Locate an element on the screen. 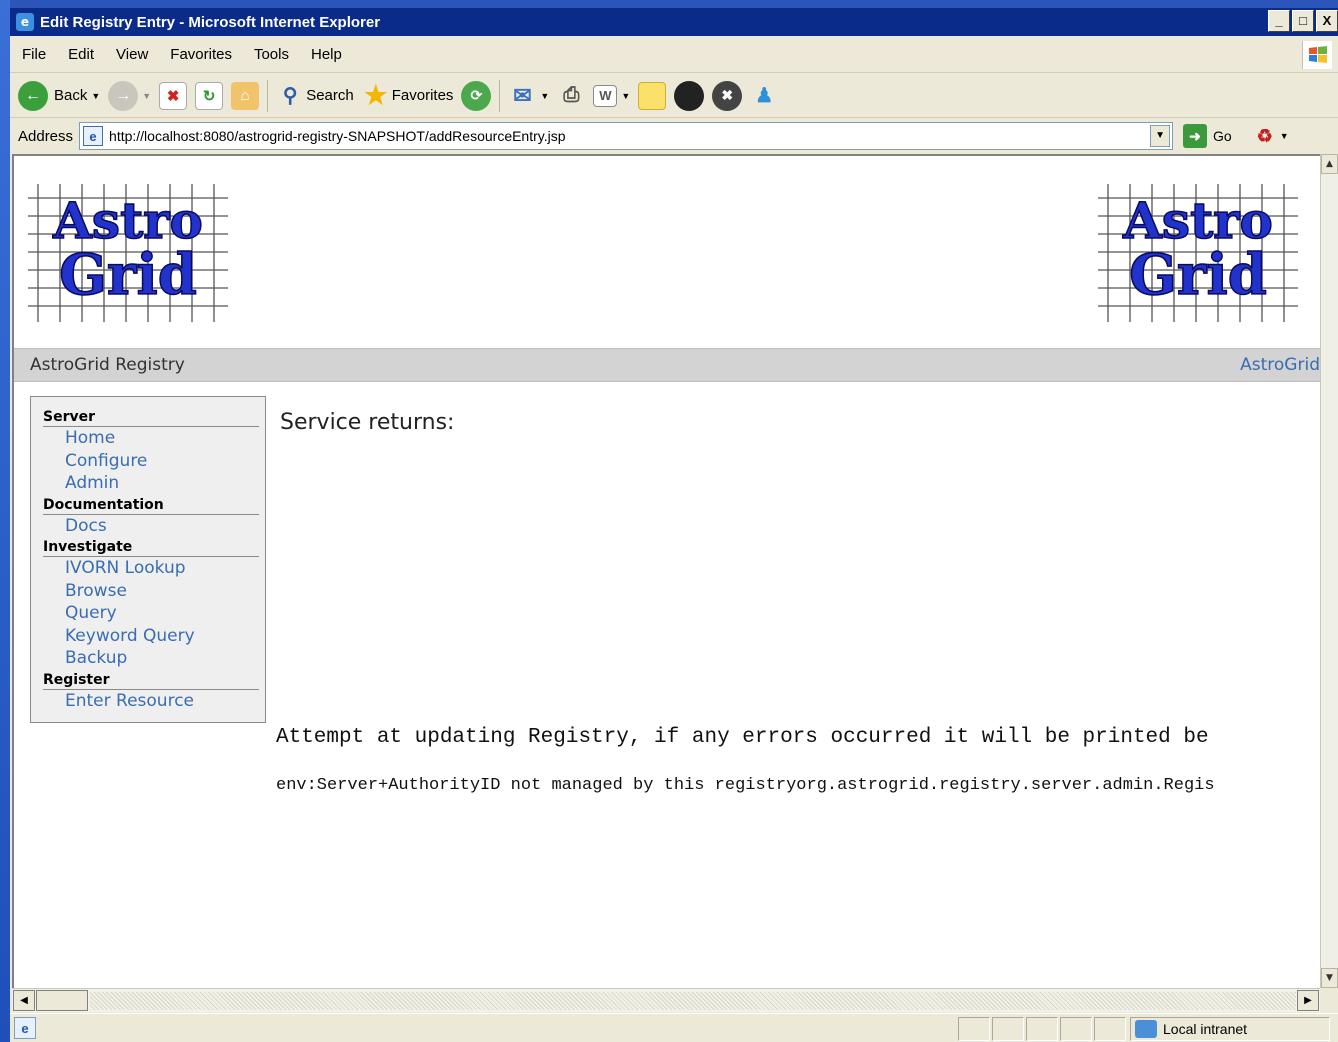 This screenshot has width=1338, height=1042. vertical-scrollbar: ▲ ▼ is located at coordinates (1329, 571).